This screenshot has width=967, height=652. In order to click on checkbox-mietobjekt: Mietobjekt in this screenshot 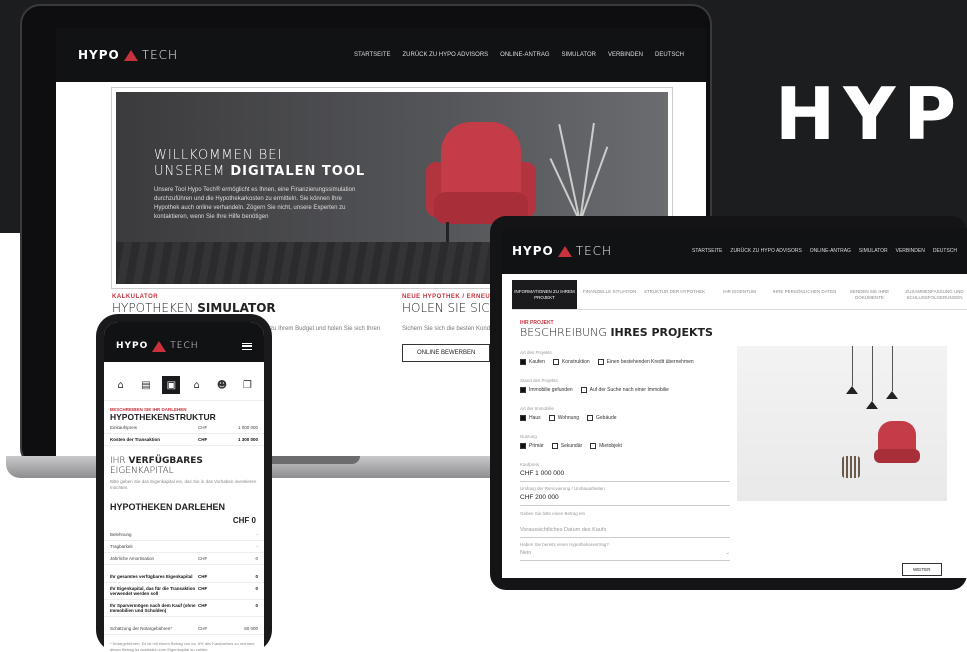, I will do `click(606, 446)`.